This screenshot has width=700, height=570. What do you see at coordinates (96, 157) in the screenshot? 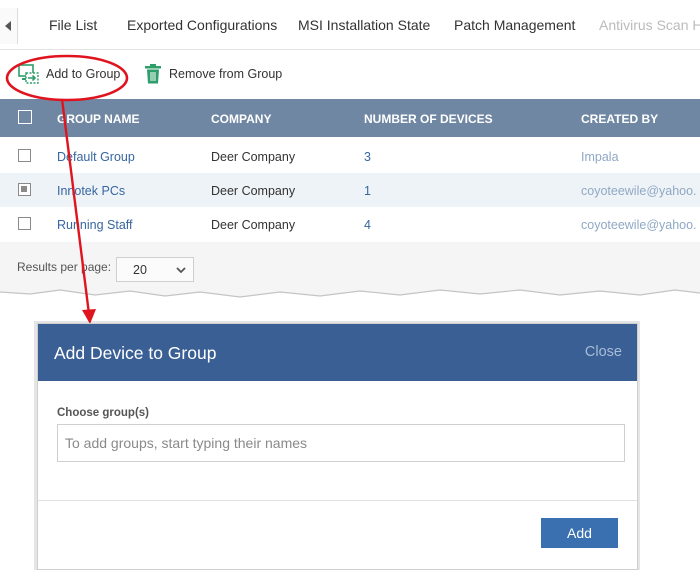
I see `group-name-link: Default Group` at bounding box center [96, 157].